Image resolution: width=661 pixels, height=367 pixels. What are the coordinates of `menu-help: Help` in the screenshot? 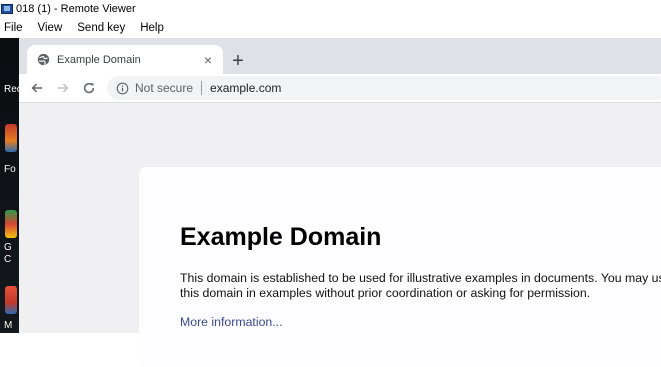 It's located at (152, 28).